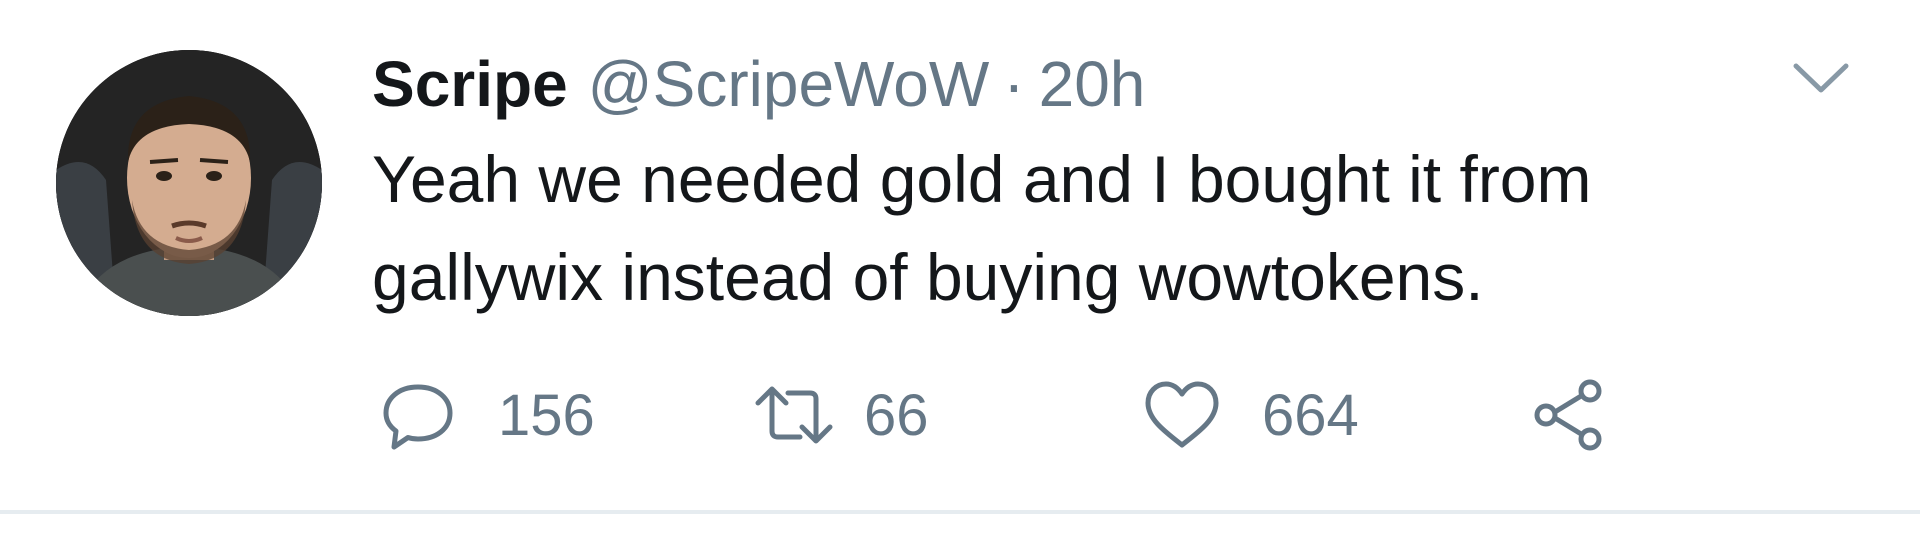 Image resolution: width=1920 pixels, height=536 pixels. I want to click on reply-count: 156, so click(546, 415).